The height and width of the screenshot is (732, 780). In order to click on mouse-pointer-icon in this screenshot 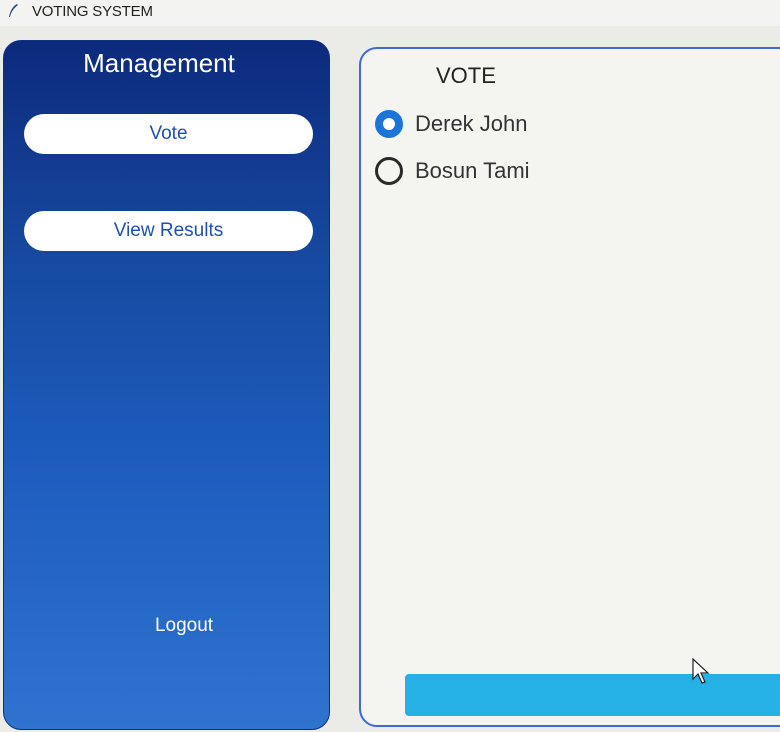, I will do `click(701, 671)`.